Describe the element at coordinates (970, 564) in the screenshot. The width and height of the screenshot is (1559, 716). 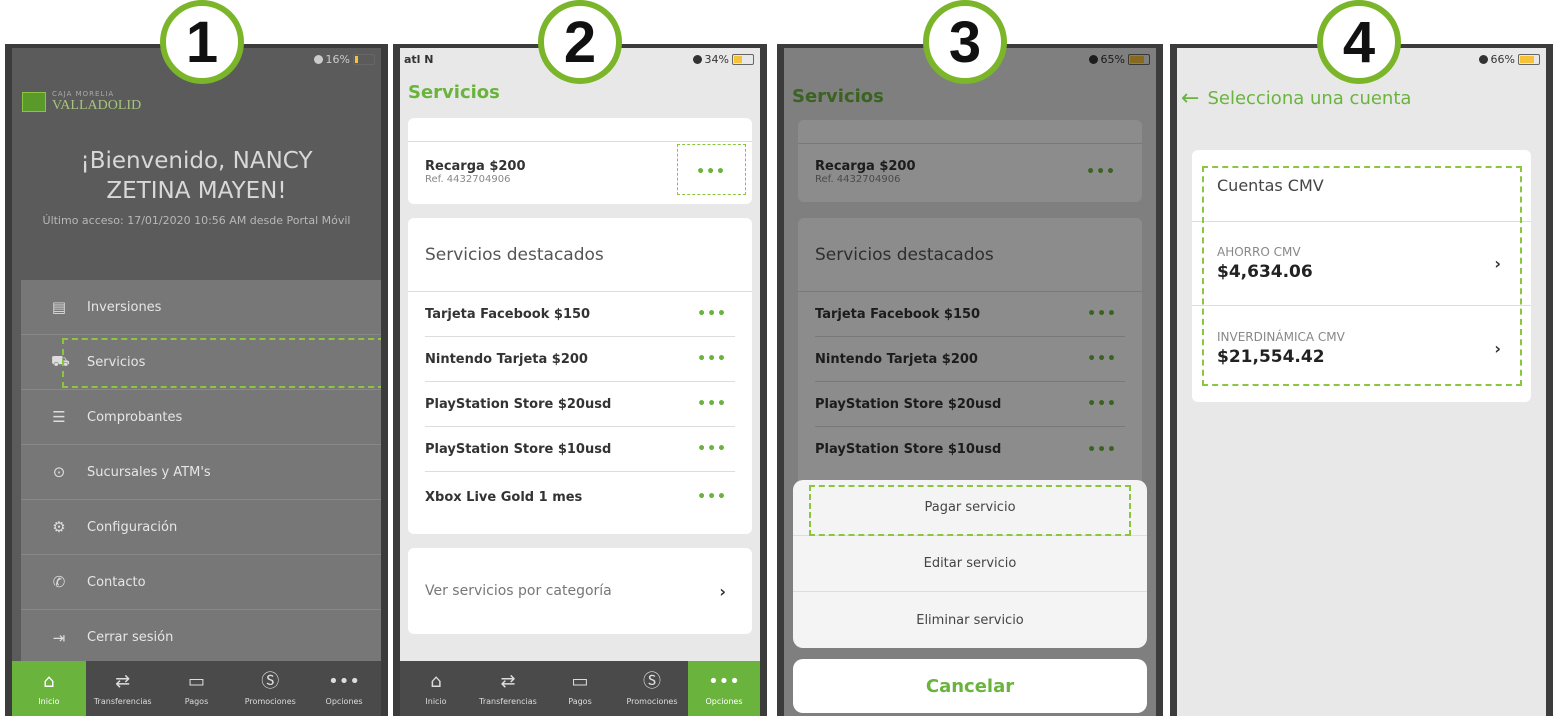
I see `edit-service-button: Editar servicio` at that location.